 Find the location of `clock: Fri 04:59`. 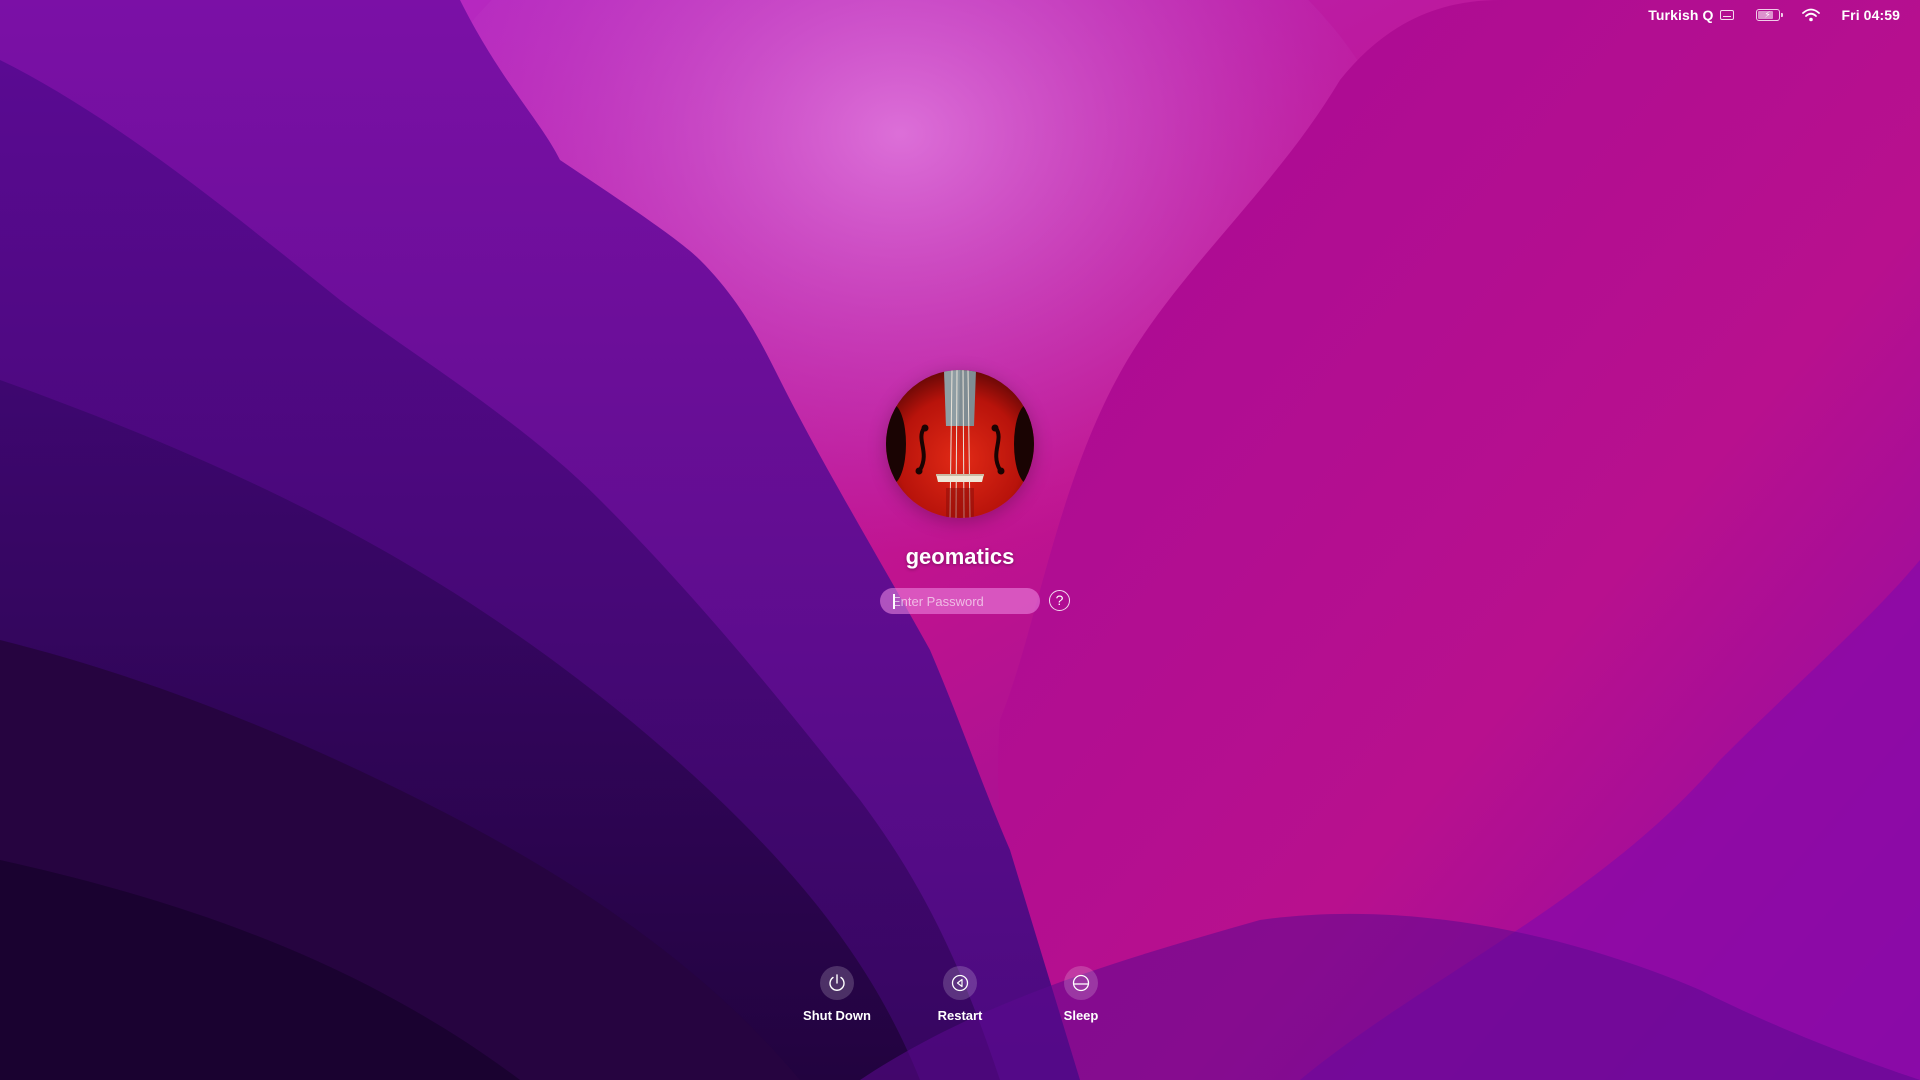

clock: Fri 04:59 is located at coordinates (1871, 15).